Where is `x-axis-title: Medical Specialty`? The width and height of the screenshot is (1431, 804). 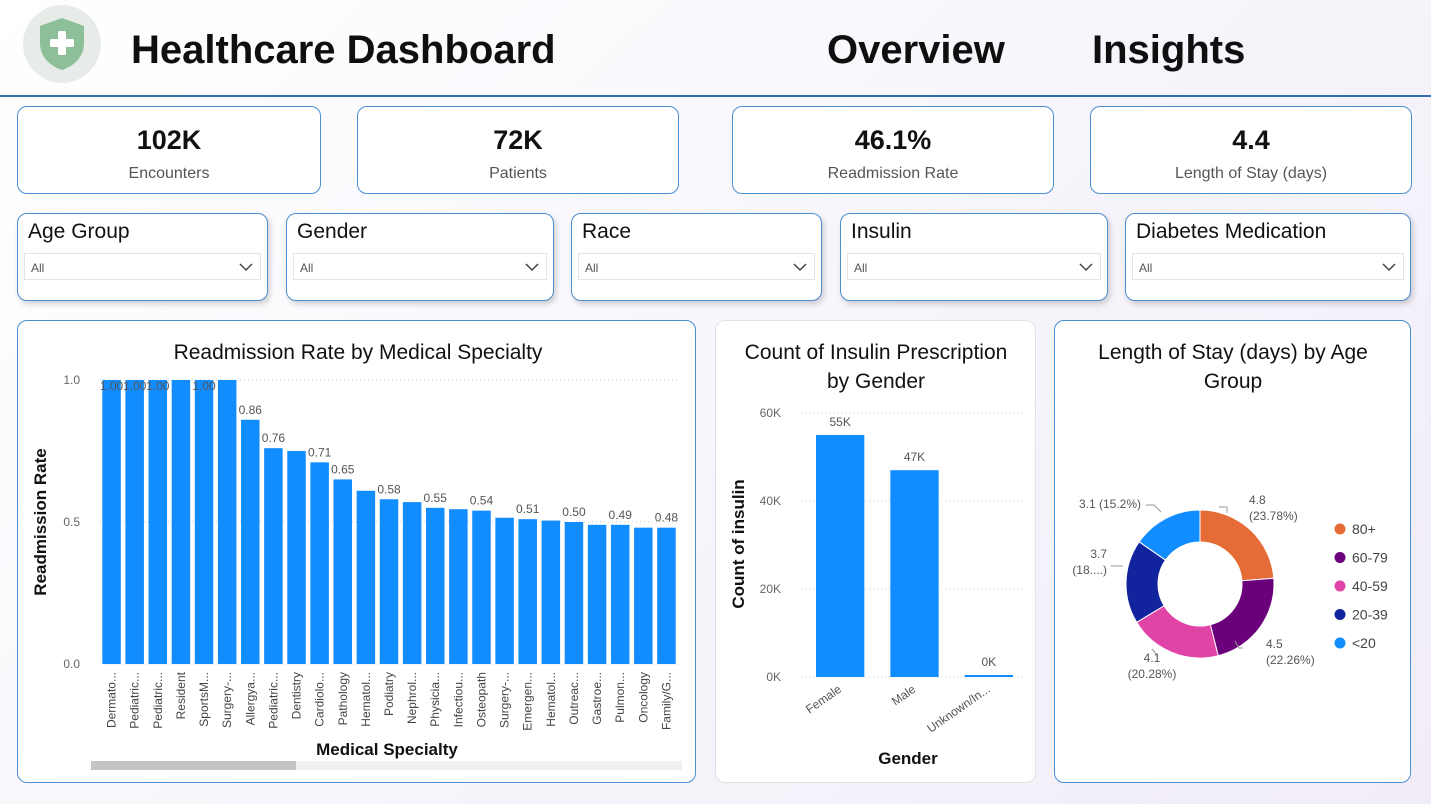 x-axis-title: Medical Specialty is located at coordinates (387, 749).